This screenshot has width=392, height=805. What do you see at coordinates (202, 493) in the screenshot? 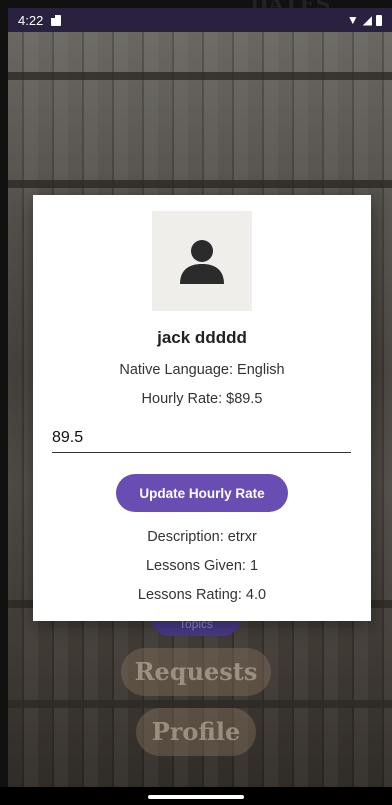
I see `update-hourly-rate-button: Update Hourly Rate` at bounding box center [202, 493].